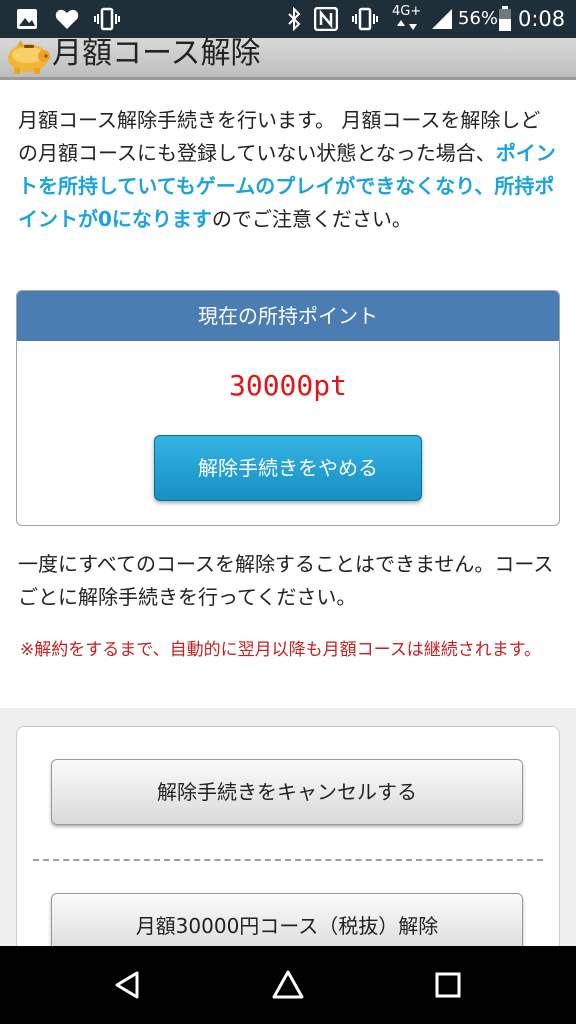 This screenshot has width=576, height=1024. What do you see at coordinates (67, 19) in the screenshot?
I see `heart-icon` at bounding box center [67, 19].